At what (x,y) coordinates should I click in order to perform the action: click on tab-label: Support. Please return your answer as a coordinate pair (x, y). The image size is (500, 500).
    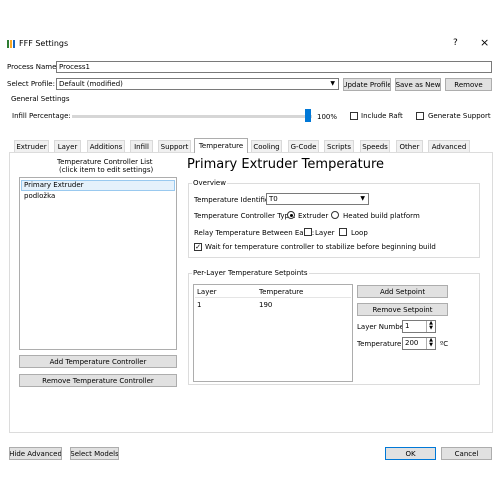
    Looking at the image, I should click on (174, 146).